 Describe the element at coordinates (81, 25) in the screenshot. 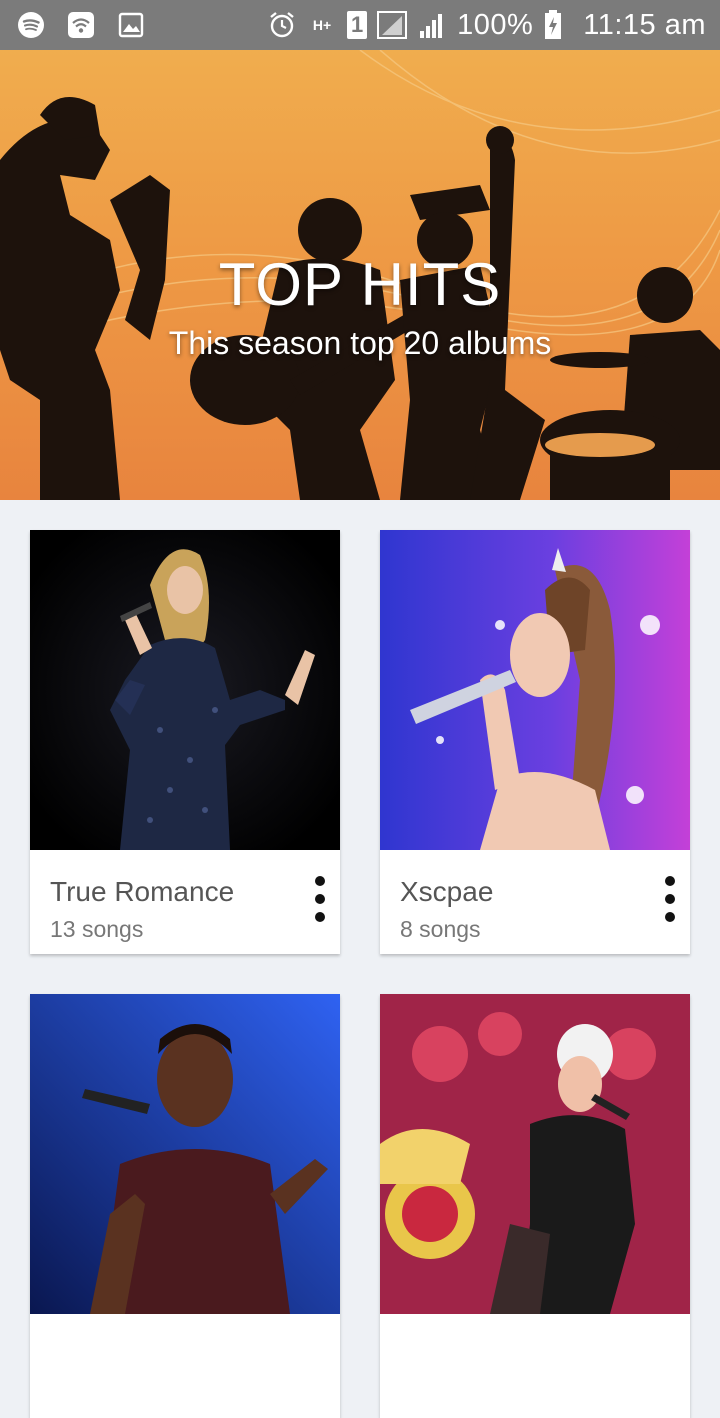

I see `wifi-icon` at that location.